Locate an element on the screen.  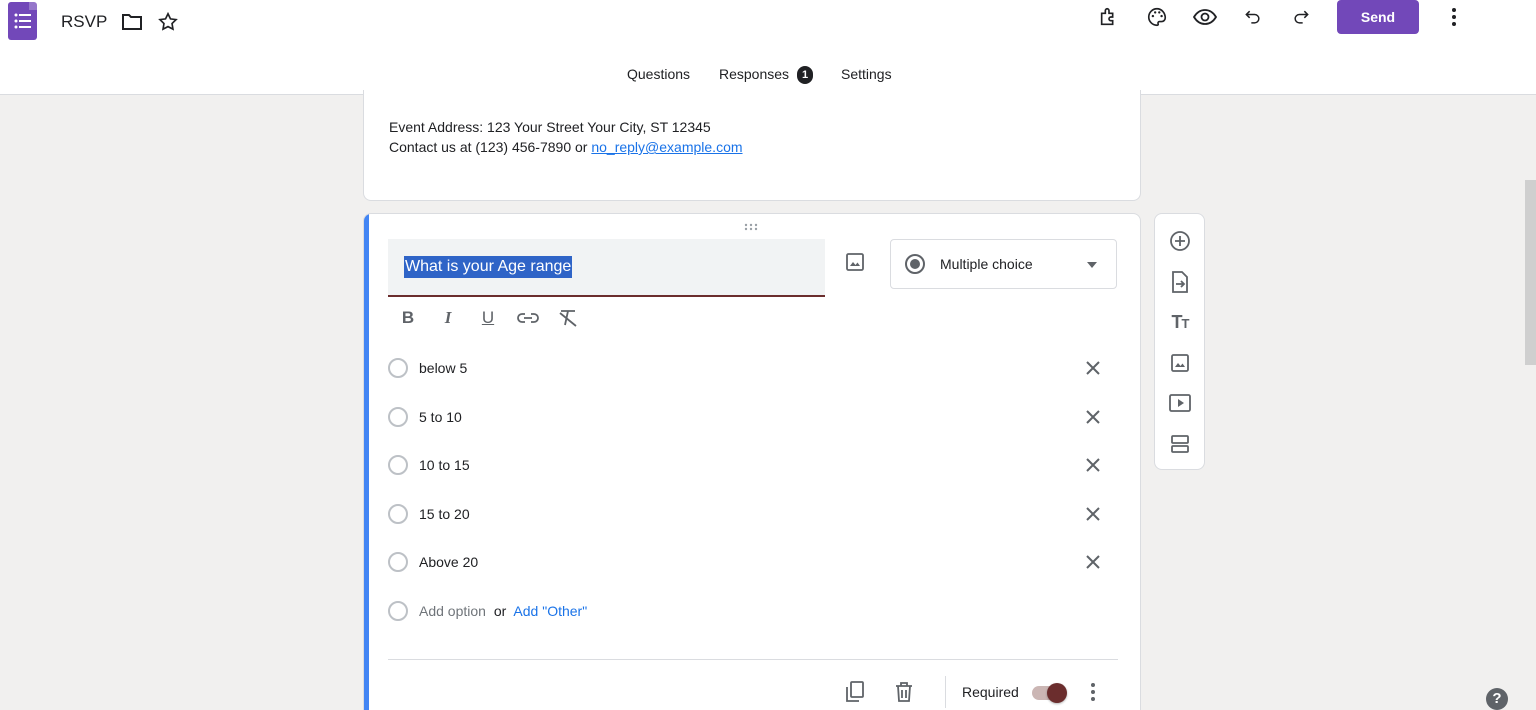
underline-icon: U is located at coordinates (488, 318).